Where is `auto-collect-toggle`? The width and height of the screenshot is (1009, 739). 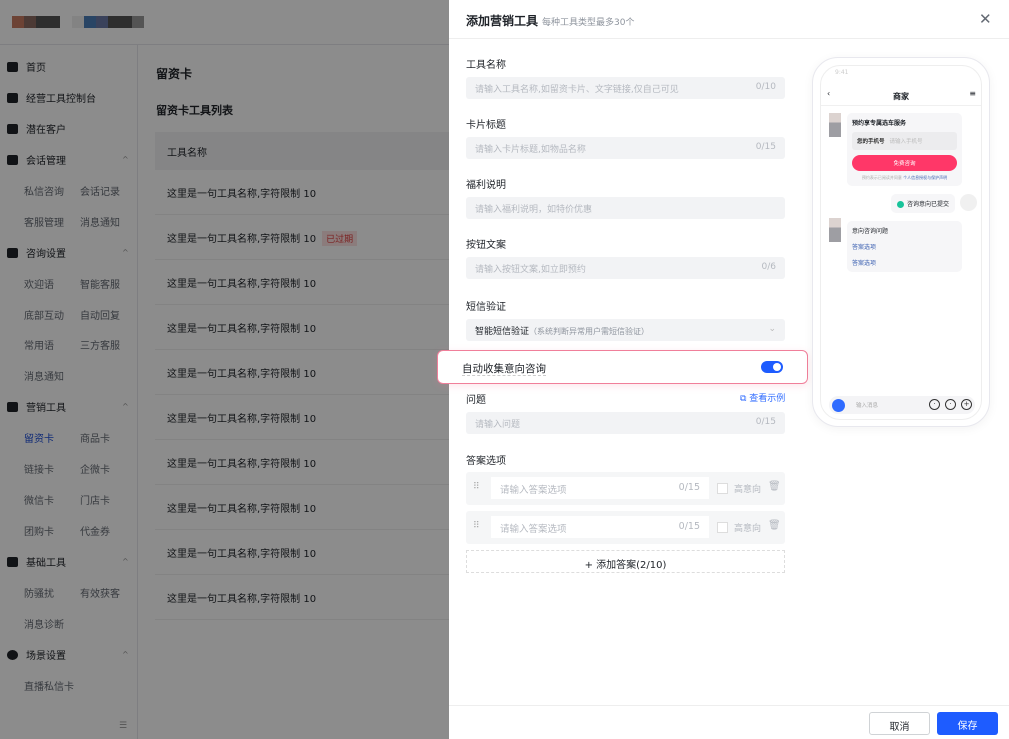
auto-collect-toggle is located at coordinates (772, 367).